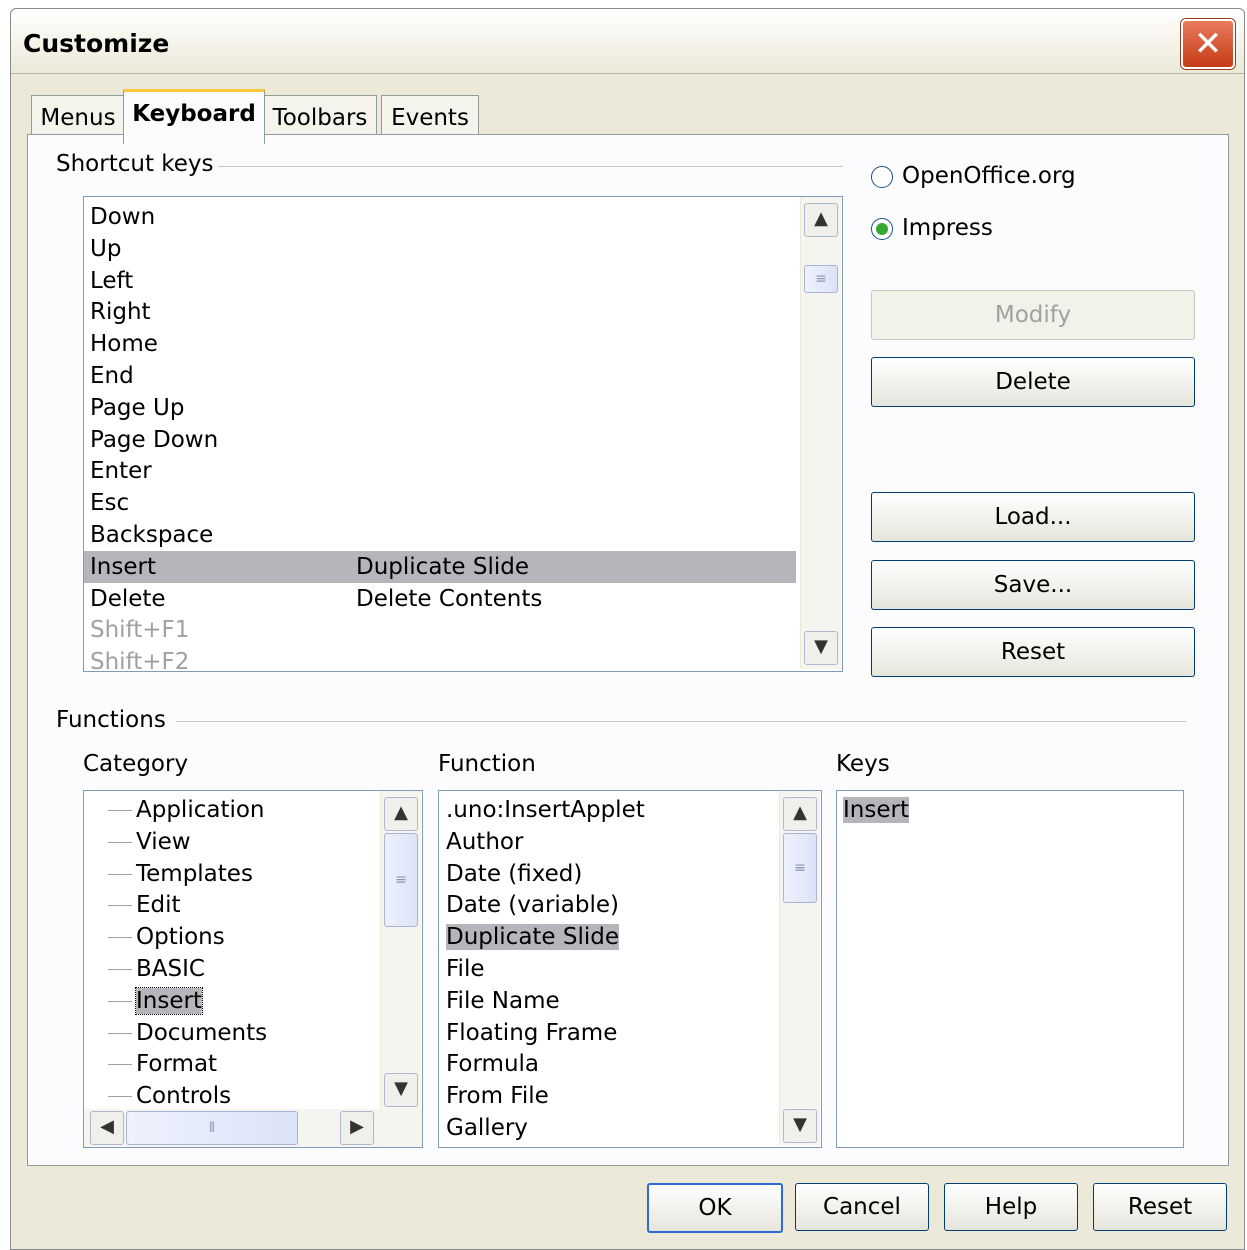 This screenshot has height=1250, width=1247. What do you see at coordinates (440, 376) in the screenshot?
I see `shortcut-row: End` at bounding box center [440, 376].